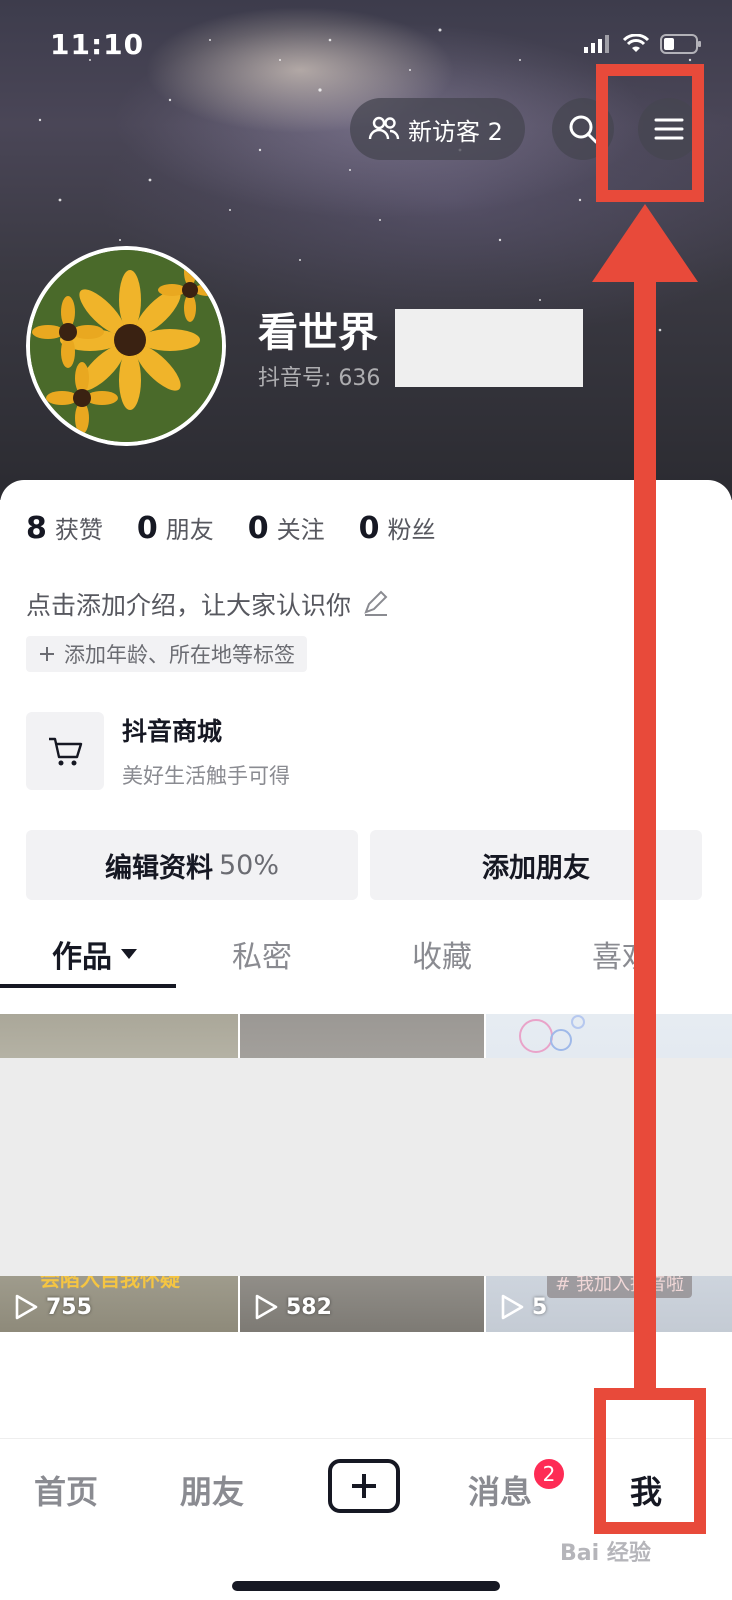 This screenshot has width=732, height=1600. What do you see at coordinates (258, 528) in the screenshot?
I see `stat-following-count: 0` at bounding box center [258, 528].